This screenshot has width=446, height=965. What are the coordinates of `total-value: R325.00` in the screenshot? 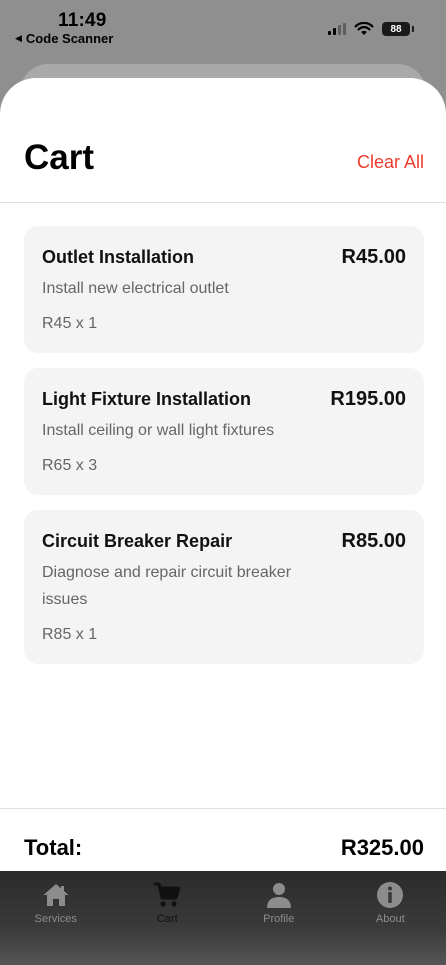 It's located at (382, 847).